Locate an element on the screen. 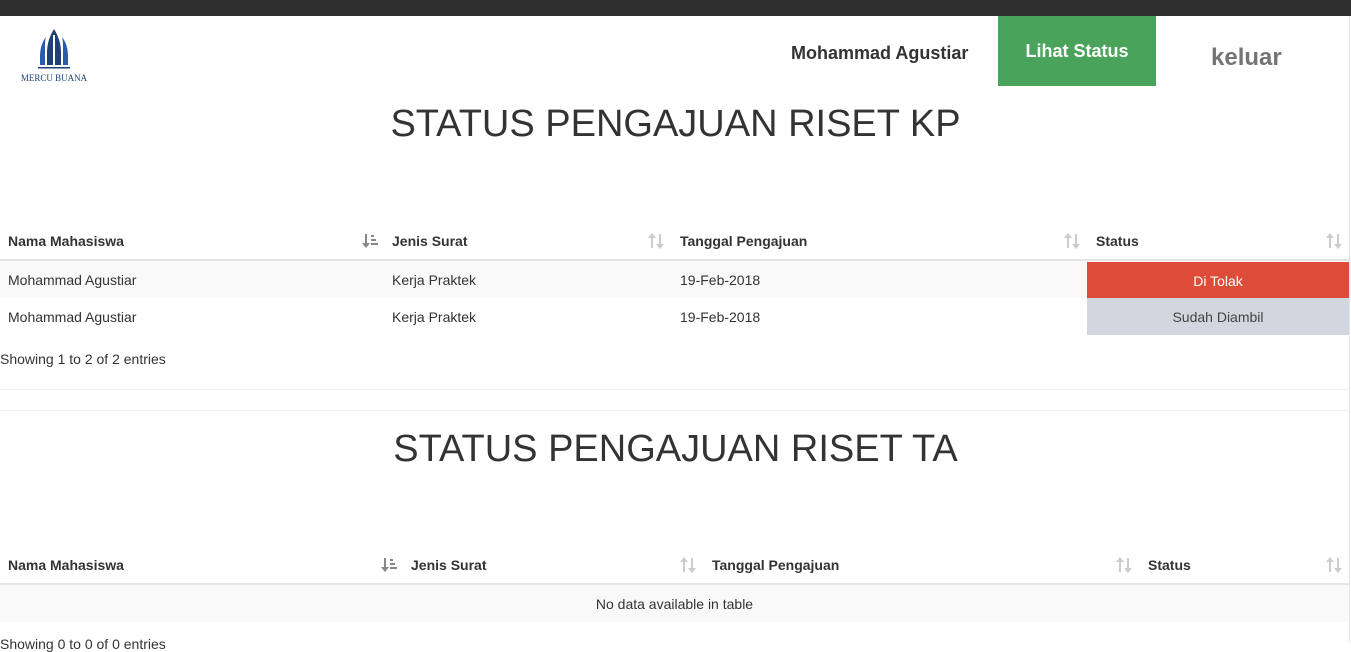  user-name: Mohammad Agustiar is located at coordinates (880, 53).